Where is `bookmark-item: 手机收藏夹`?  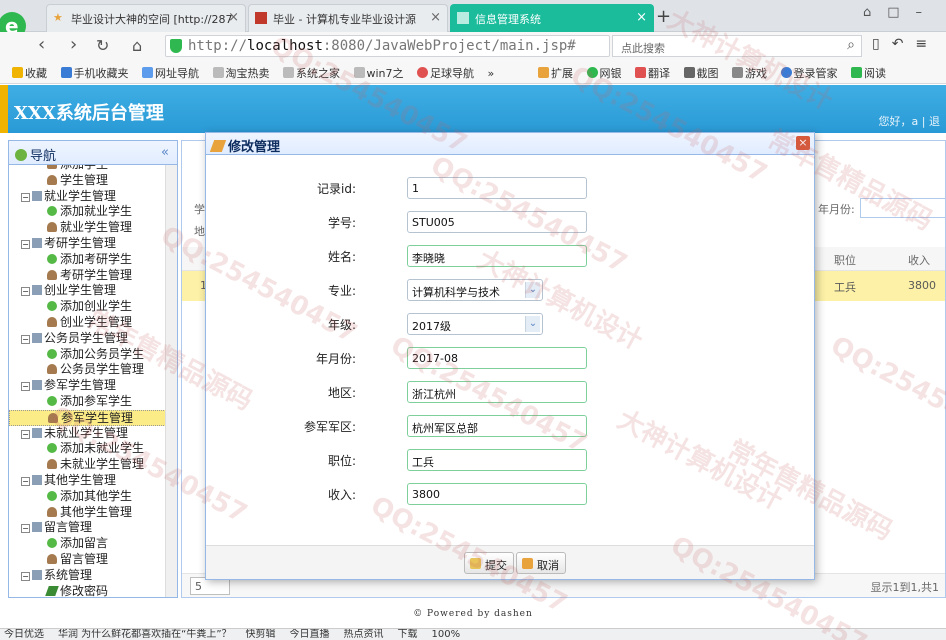 bookmark-item: 手机收藏夹 is located at coordinates (94, 73).